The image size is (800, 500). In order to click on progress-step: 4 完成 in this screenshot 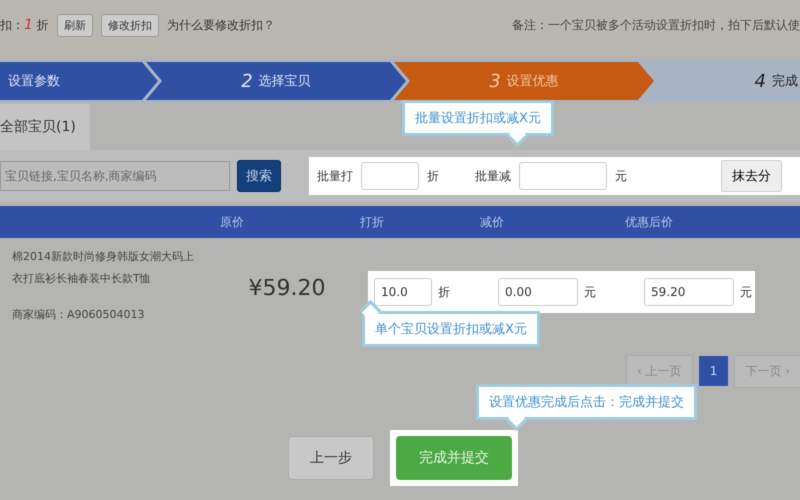, I will do `click(727, 81)`.